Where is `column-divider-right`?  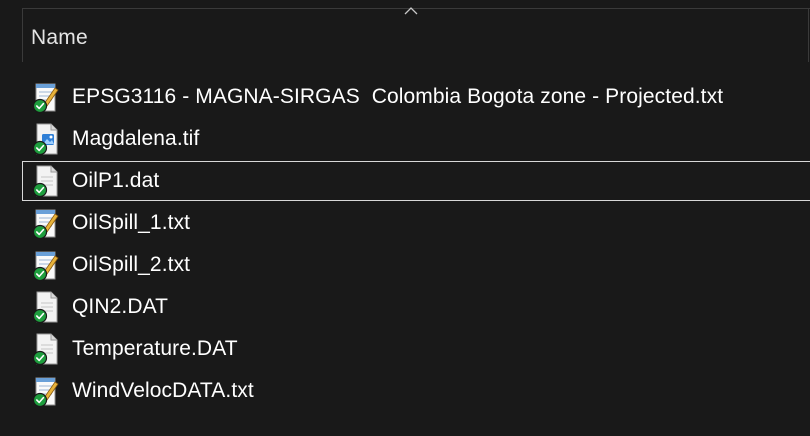
column-divider-right is located at coordinates (808, 35).